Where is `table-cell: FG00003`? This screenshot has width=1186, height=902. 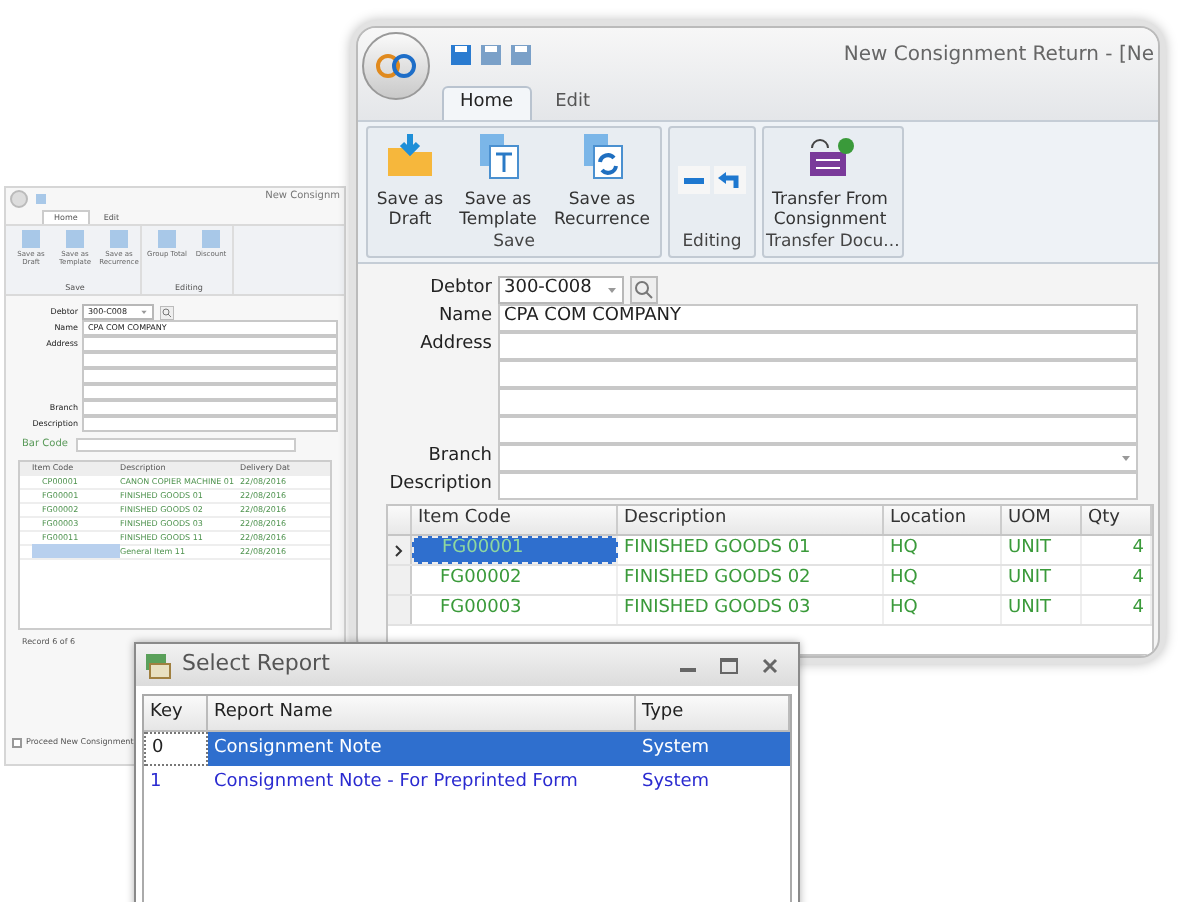
table-cell: FG00003 is located at coordinates (515, 610).